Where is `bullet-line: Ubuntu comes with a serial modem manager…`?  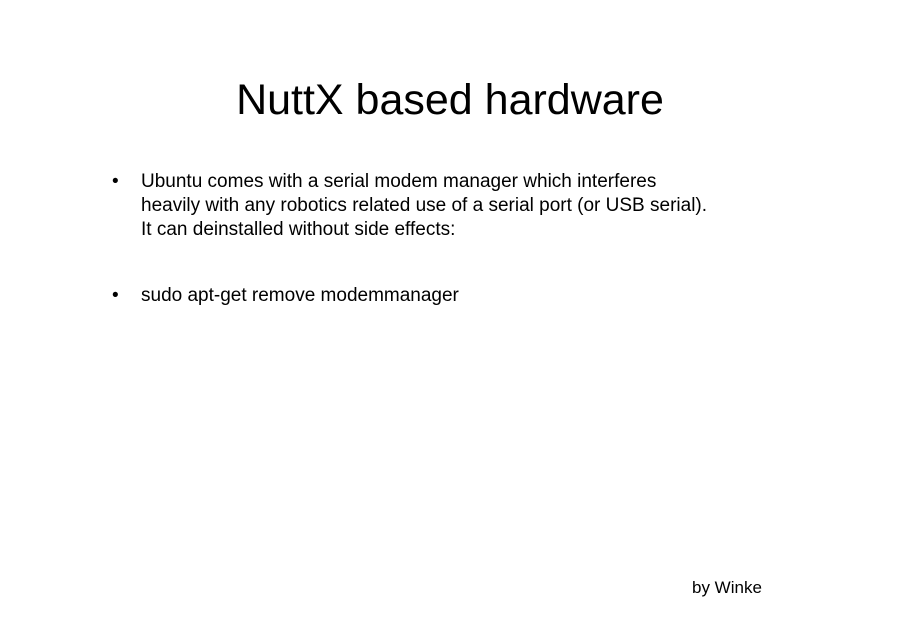
bullet-line: Ubuntu comes with a serial modem manager… is located at coordinates (399, 181).